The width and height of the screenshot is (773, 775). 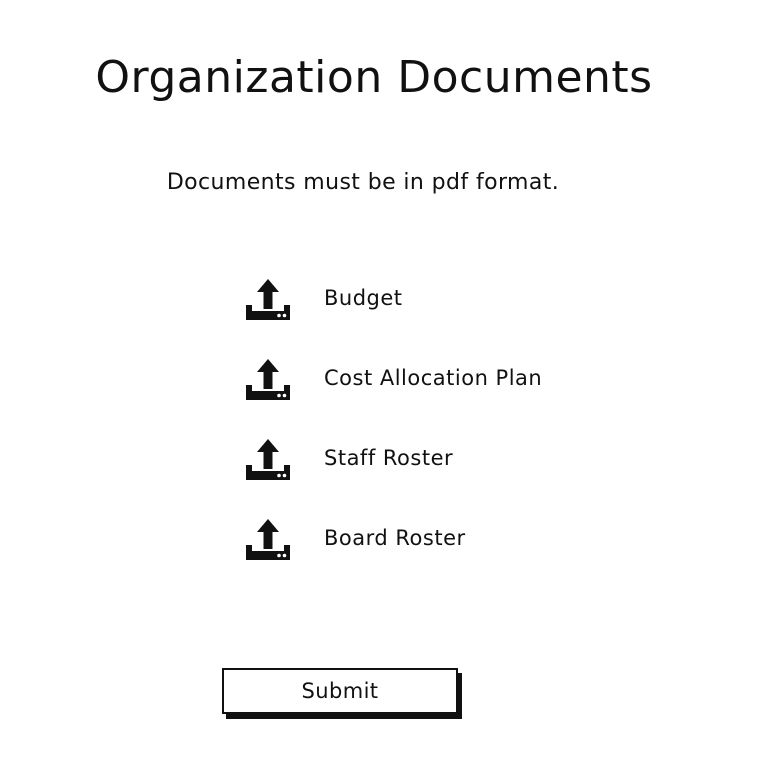 I want to click on document-item-cost-allocation-plan: Cost Allocation Plan, so click(x=454, y=398).